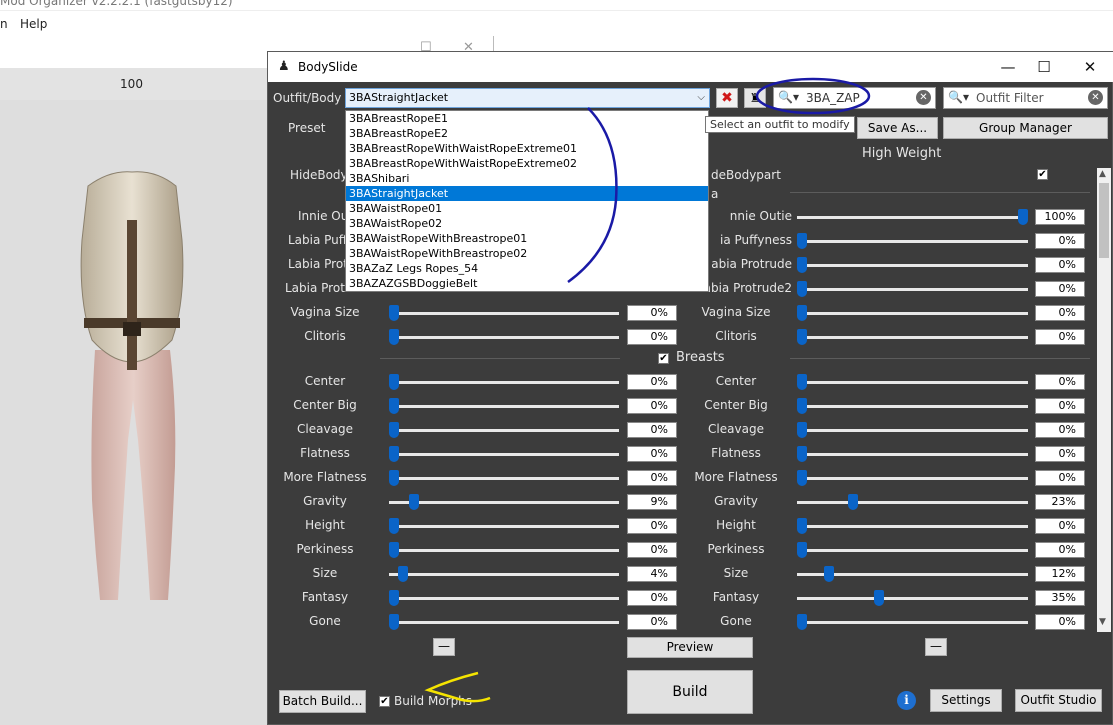 This screenshot has width=1113, height=725. I want to click on right-vagina-slider-1-thumb, so click(802, 337).